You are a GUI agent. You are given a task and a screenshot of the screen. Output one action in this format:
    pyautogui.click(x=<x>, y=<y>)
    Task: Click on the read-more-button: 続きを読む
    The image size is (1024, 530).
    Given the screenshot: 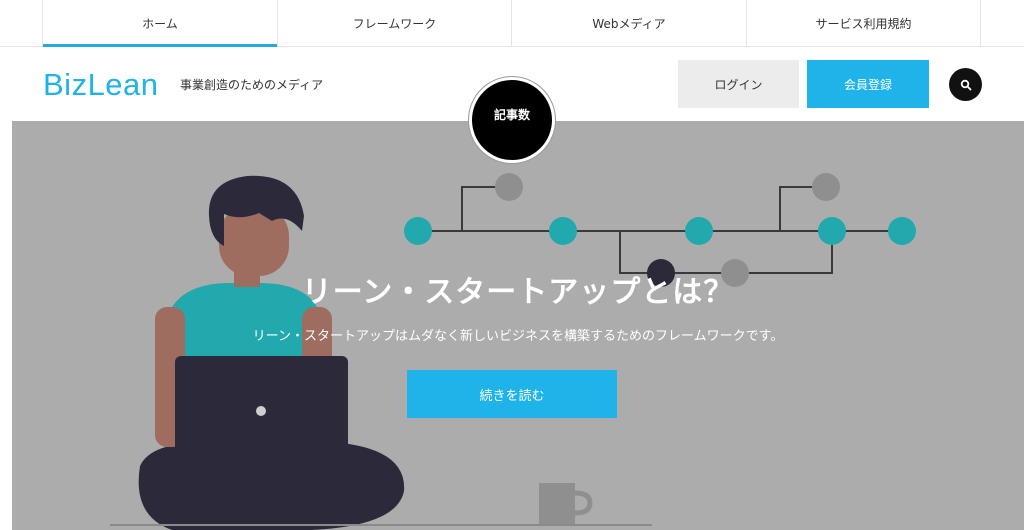 What is the action you would take?
    pyautogui.click(x=512, y=394)
    